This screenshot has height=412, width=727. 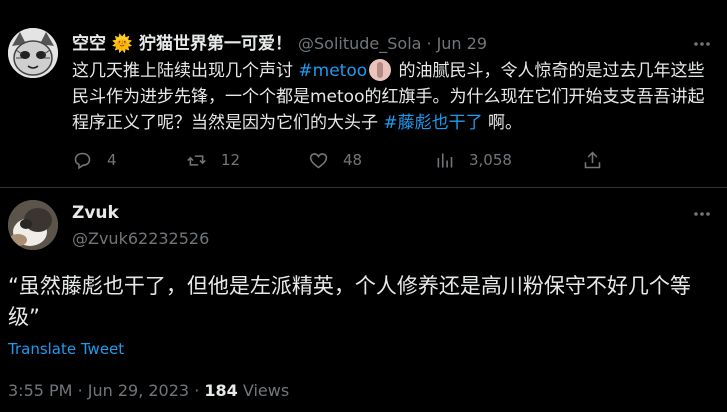 I want to click on views-label: Views, so click(x=266, y=390).